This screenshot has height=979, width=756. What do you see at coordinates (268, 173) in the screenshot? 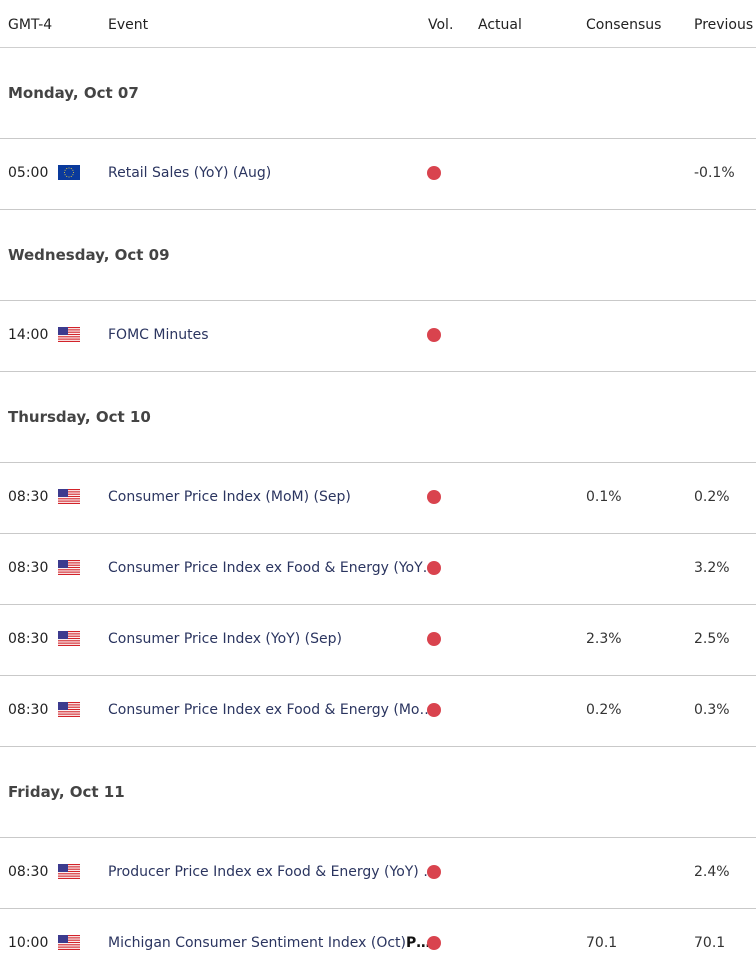
I see `event-name: Retail Sales (YoY) (Aug)` at bounding box center [268, 173].